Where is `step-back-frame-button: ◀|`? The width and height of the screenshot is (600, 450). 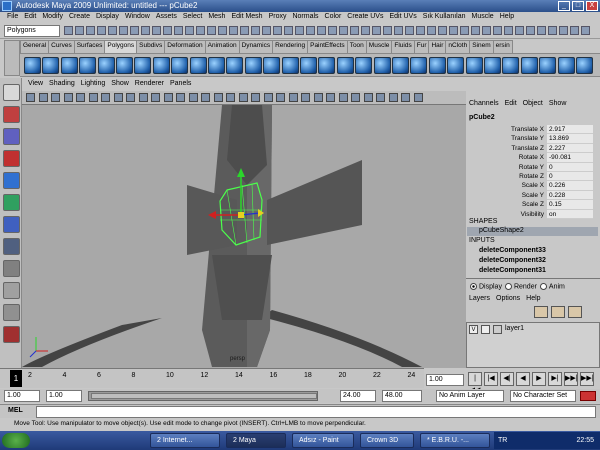 step-back-frame-button: ◀| is located at coordinates (507, 379).